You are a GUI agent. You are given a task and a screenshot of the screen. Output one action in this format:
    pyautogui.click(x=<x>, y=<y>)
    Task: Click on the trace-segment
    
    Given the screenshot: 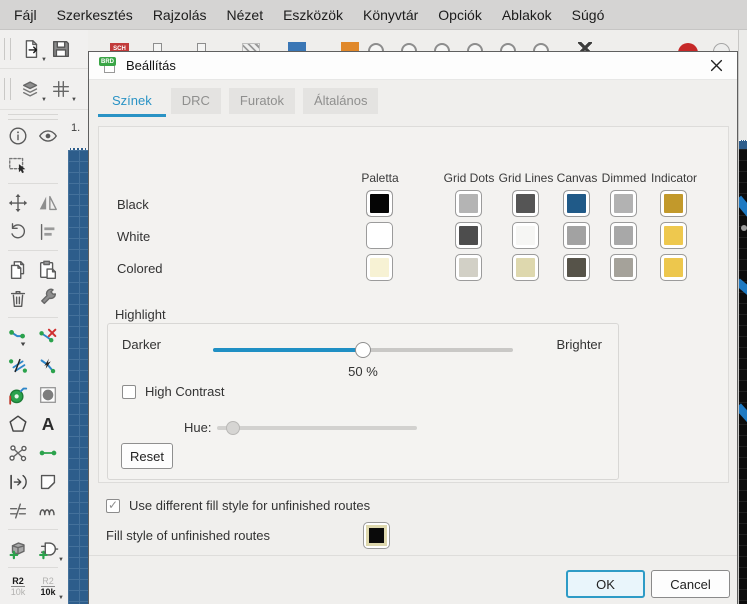 What is the action you would take?
    pyautogui.click(x=743, y=208)
    